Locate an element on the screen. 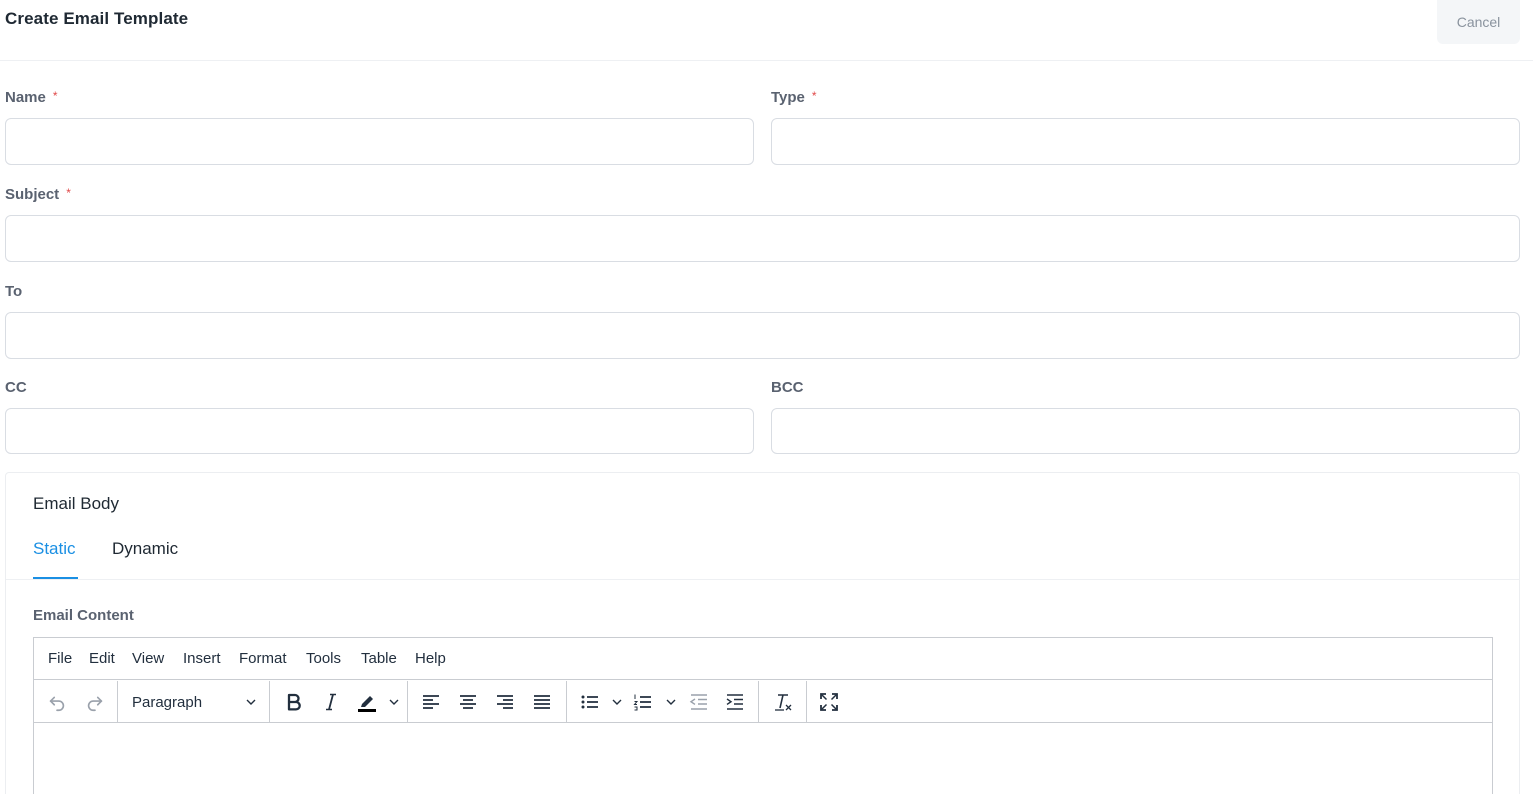 This screenshot has width=1533, height=794. outdent-button is located at coordinates (699, 702).